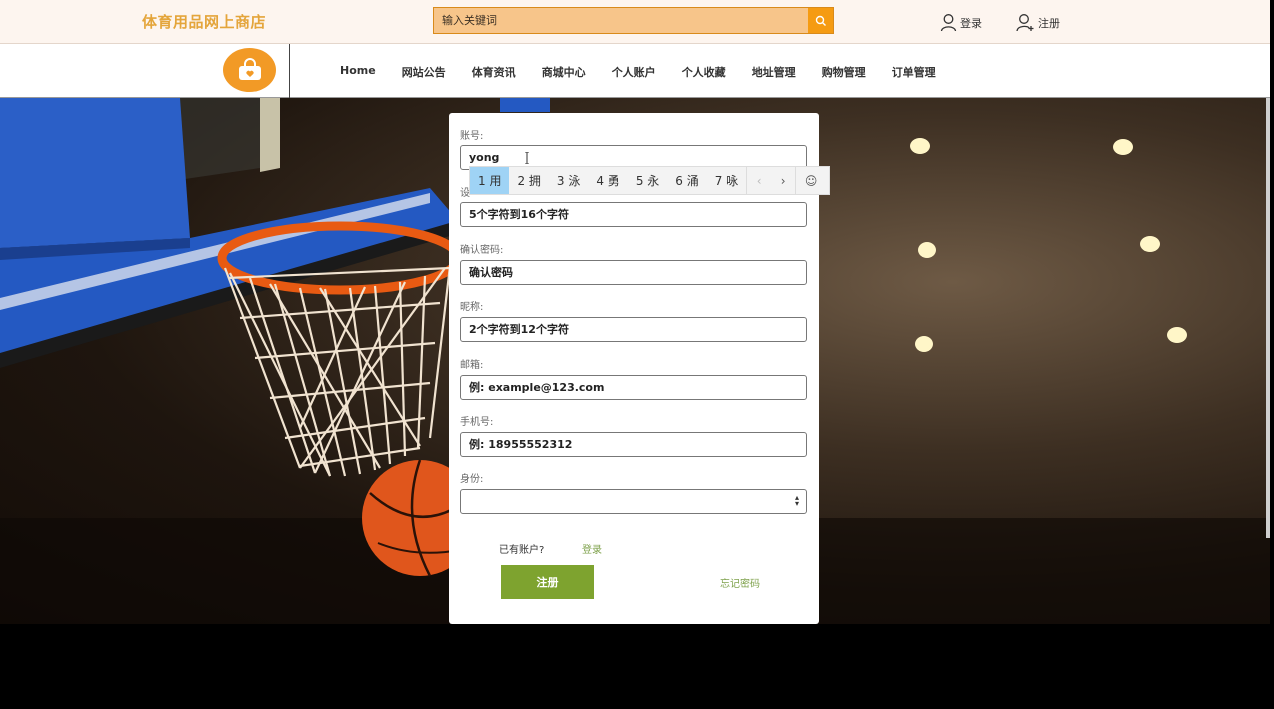 The height and width of the screenshot is (709, 1274). What do you see at coordinates (477, 422) in the screenshot?
I see `phone-label: 手机号:` at bounding box center [477, 422].